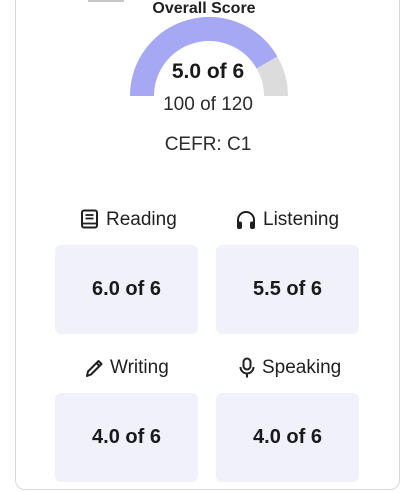 This screenshot has width=408, height=493. Describe the element at coordinates (247, 367) in the screenshot. I see `microphone-icon` at that location.